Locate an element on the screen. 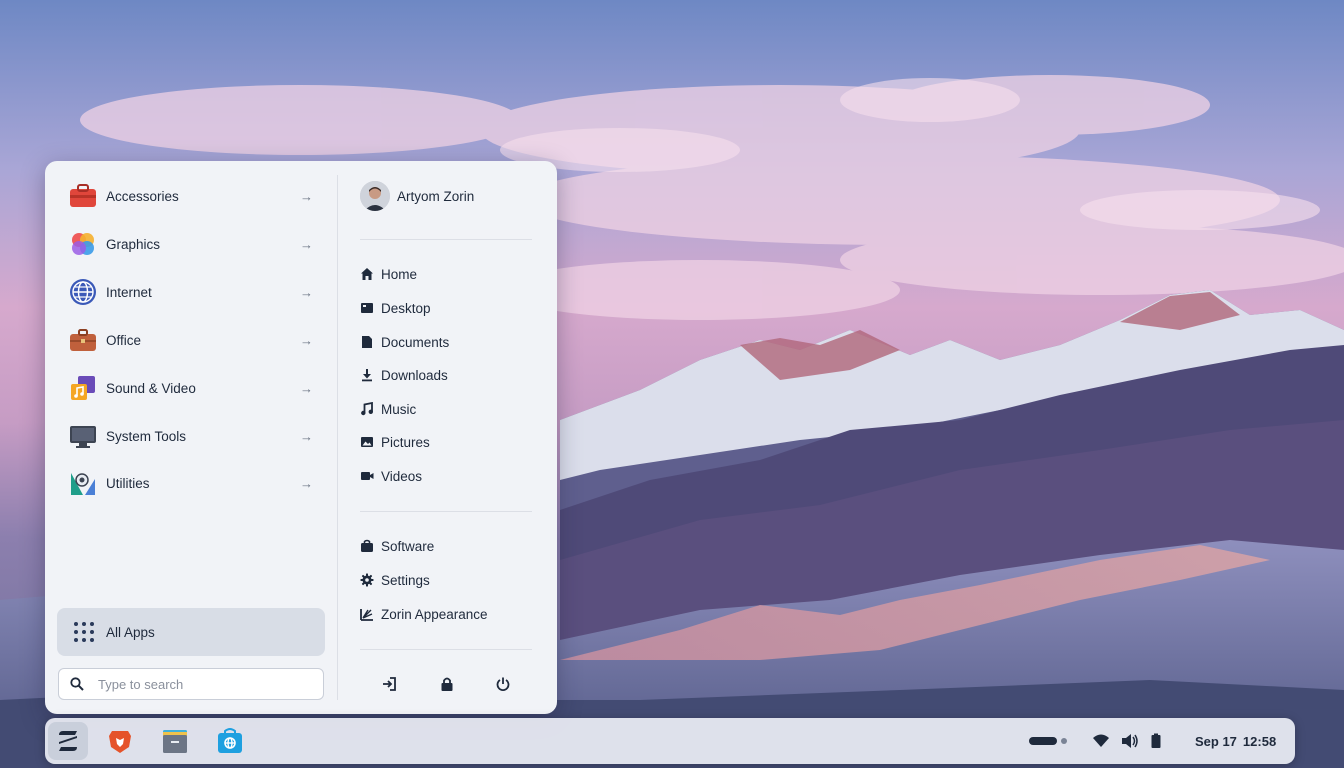 Image resolution: width=1344 pixels, height=768 pixels. volume-status is located at coordinates (1130, 741).